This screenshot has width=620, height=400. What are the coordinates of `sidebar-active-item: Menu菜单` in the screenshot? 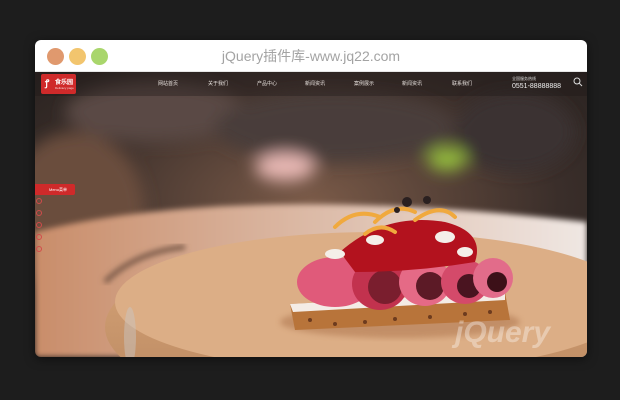 It's located at (55, 189).